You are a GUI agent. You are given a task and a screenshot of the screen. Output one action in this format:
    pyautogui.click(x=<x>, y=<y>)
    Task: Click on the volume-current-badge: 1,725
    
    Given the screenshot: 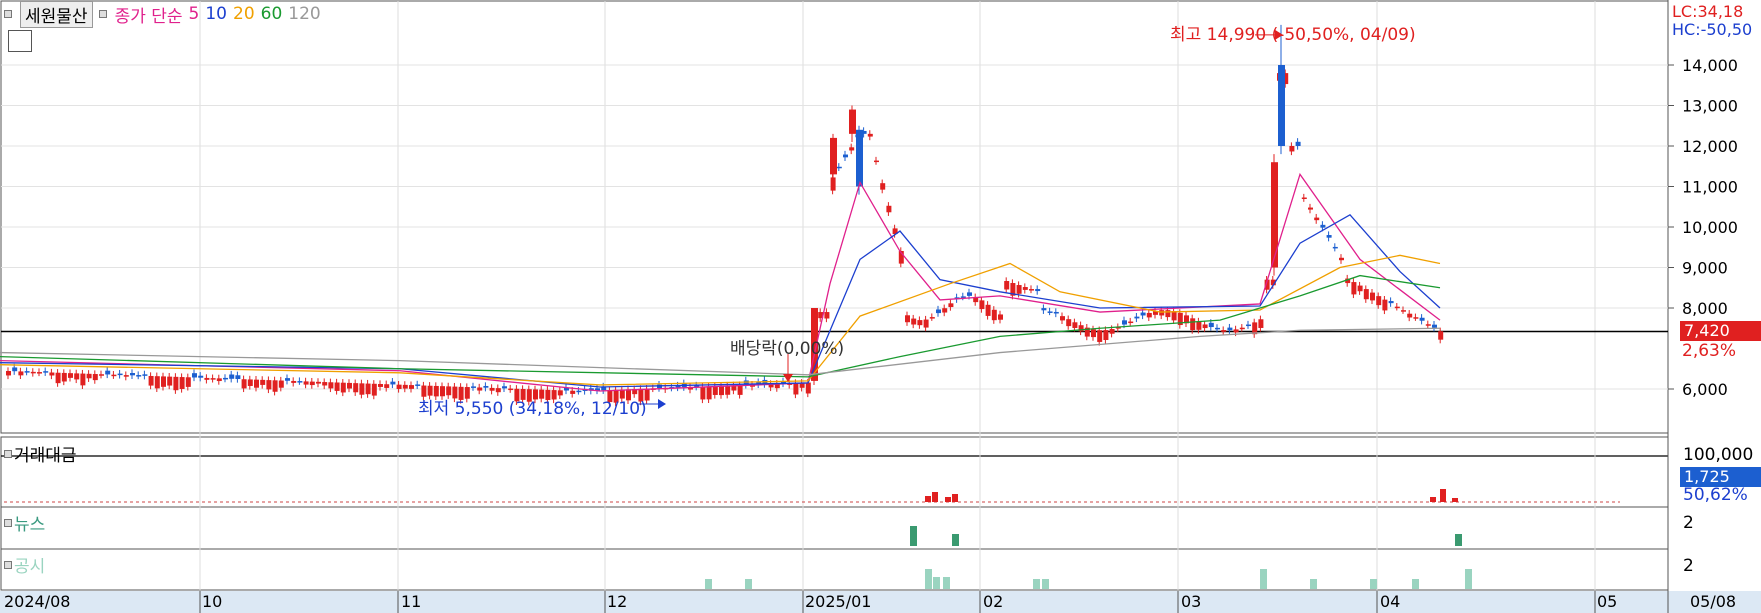 What is the action you would take?
    pyautogui.click(x=1720, y=477)
    